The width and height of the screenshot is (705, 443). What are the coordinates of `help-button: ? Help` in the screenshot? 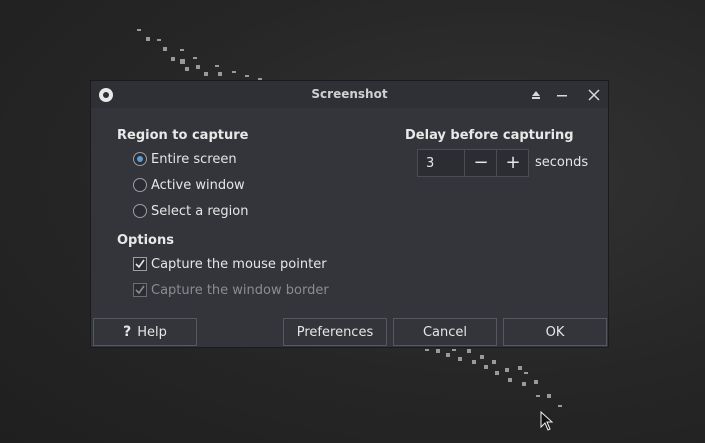 It's located at (145, 332).